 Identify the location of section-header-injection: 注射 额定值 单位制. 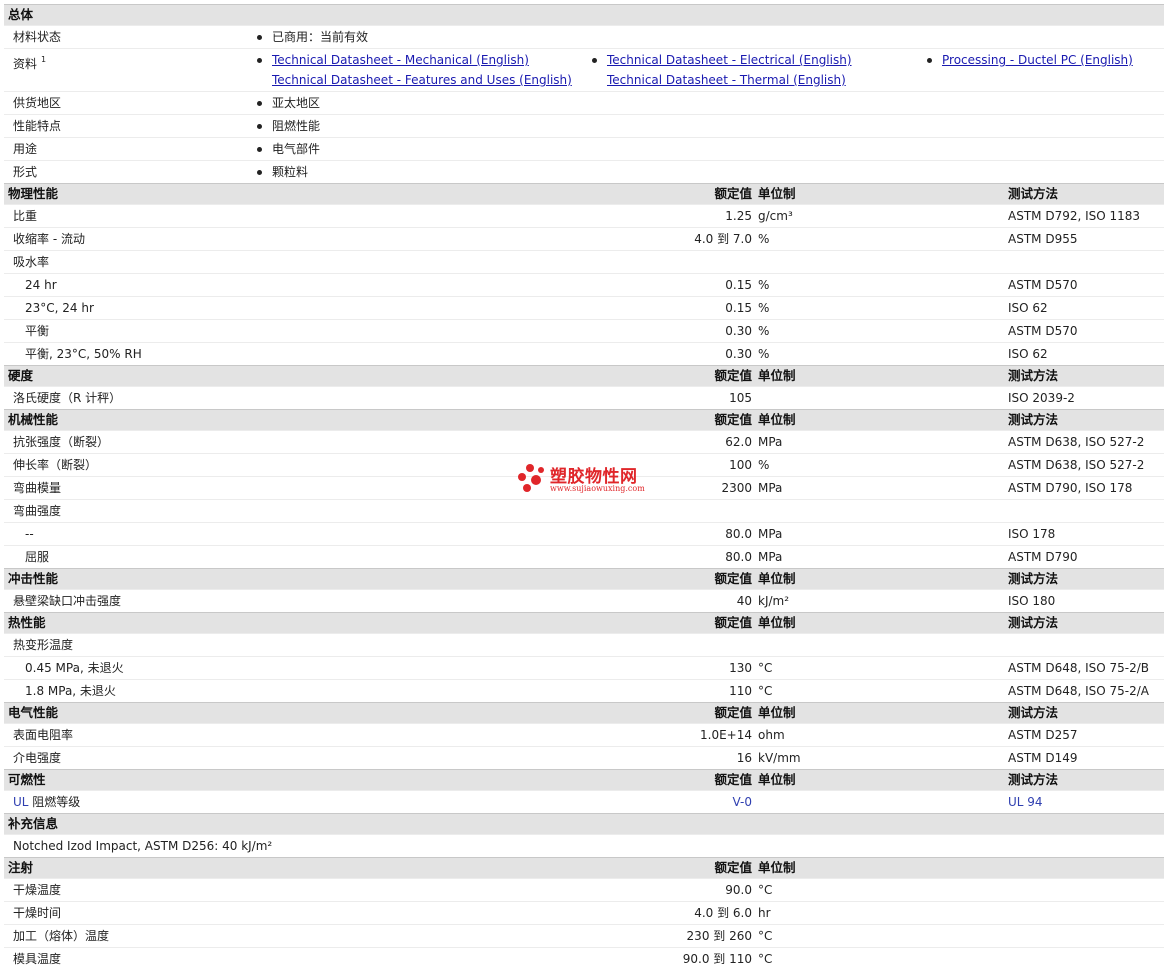
(584, 867).